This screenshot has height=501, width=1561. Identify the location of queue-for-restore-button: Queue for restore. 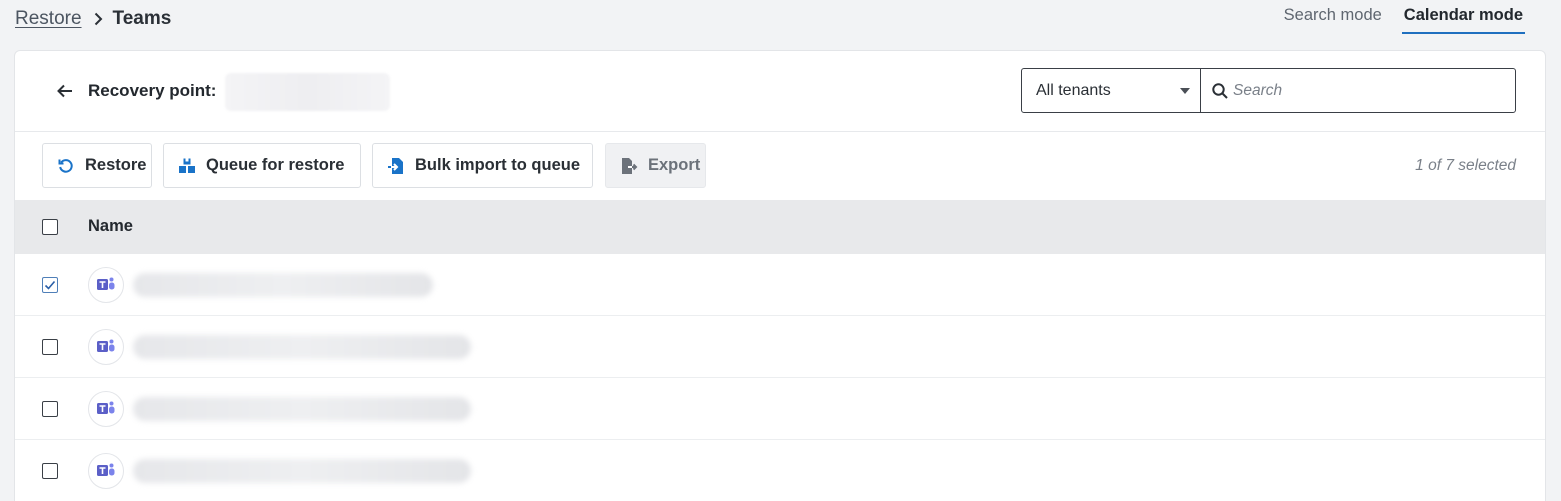
(262, 165).